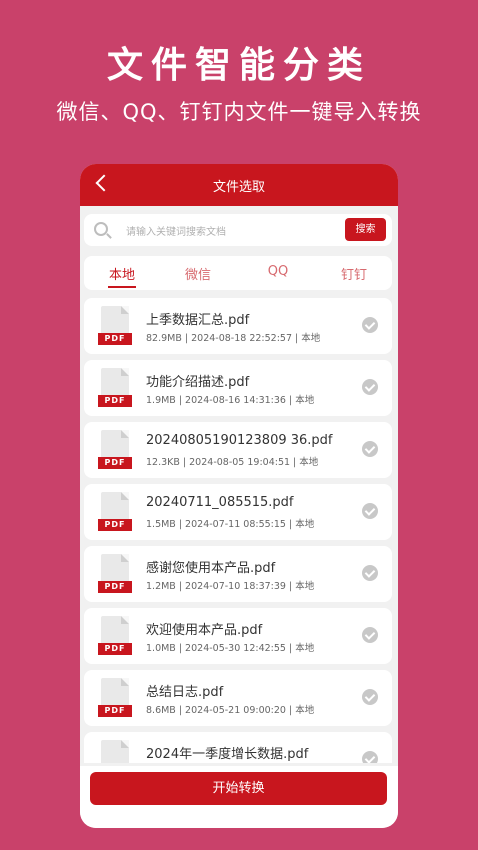  What do you see at coordinates (211, 568) in the screenshot?
I see `file-name: 感谢您使用本产品.pdf` at bounding box center [211, 568].